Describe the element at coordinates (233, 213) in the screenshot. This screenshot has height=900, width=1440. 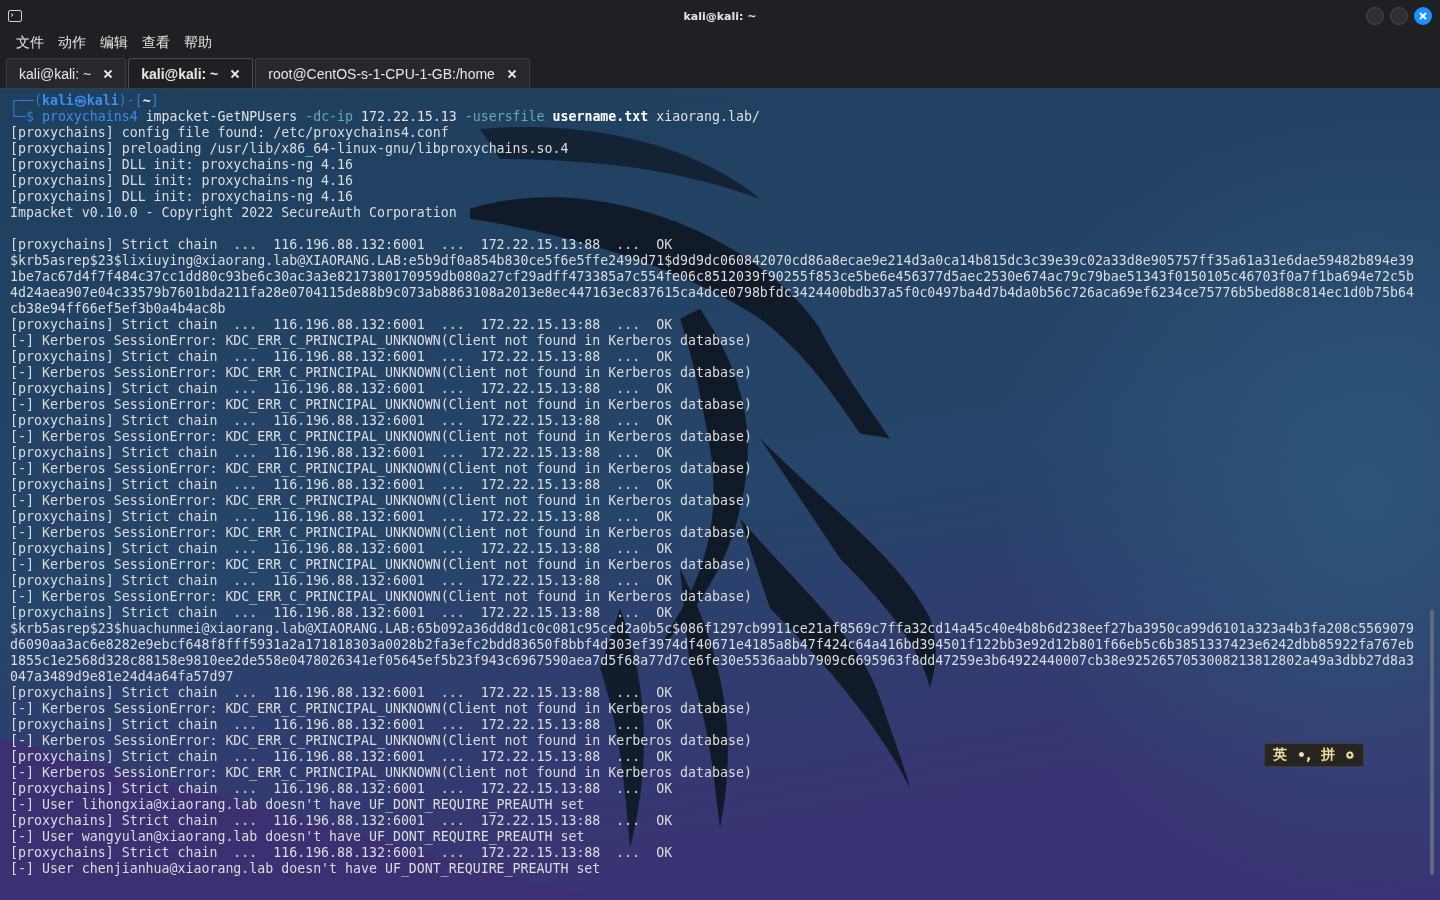
I see `terminal-line: Impacket v0.10.0 - Copyright 2022 SecureAuth Corporation` at that location.